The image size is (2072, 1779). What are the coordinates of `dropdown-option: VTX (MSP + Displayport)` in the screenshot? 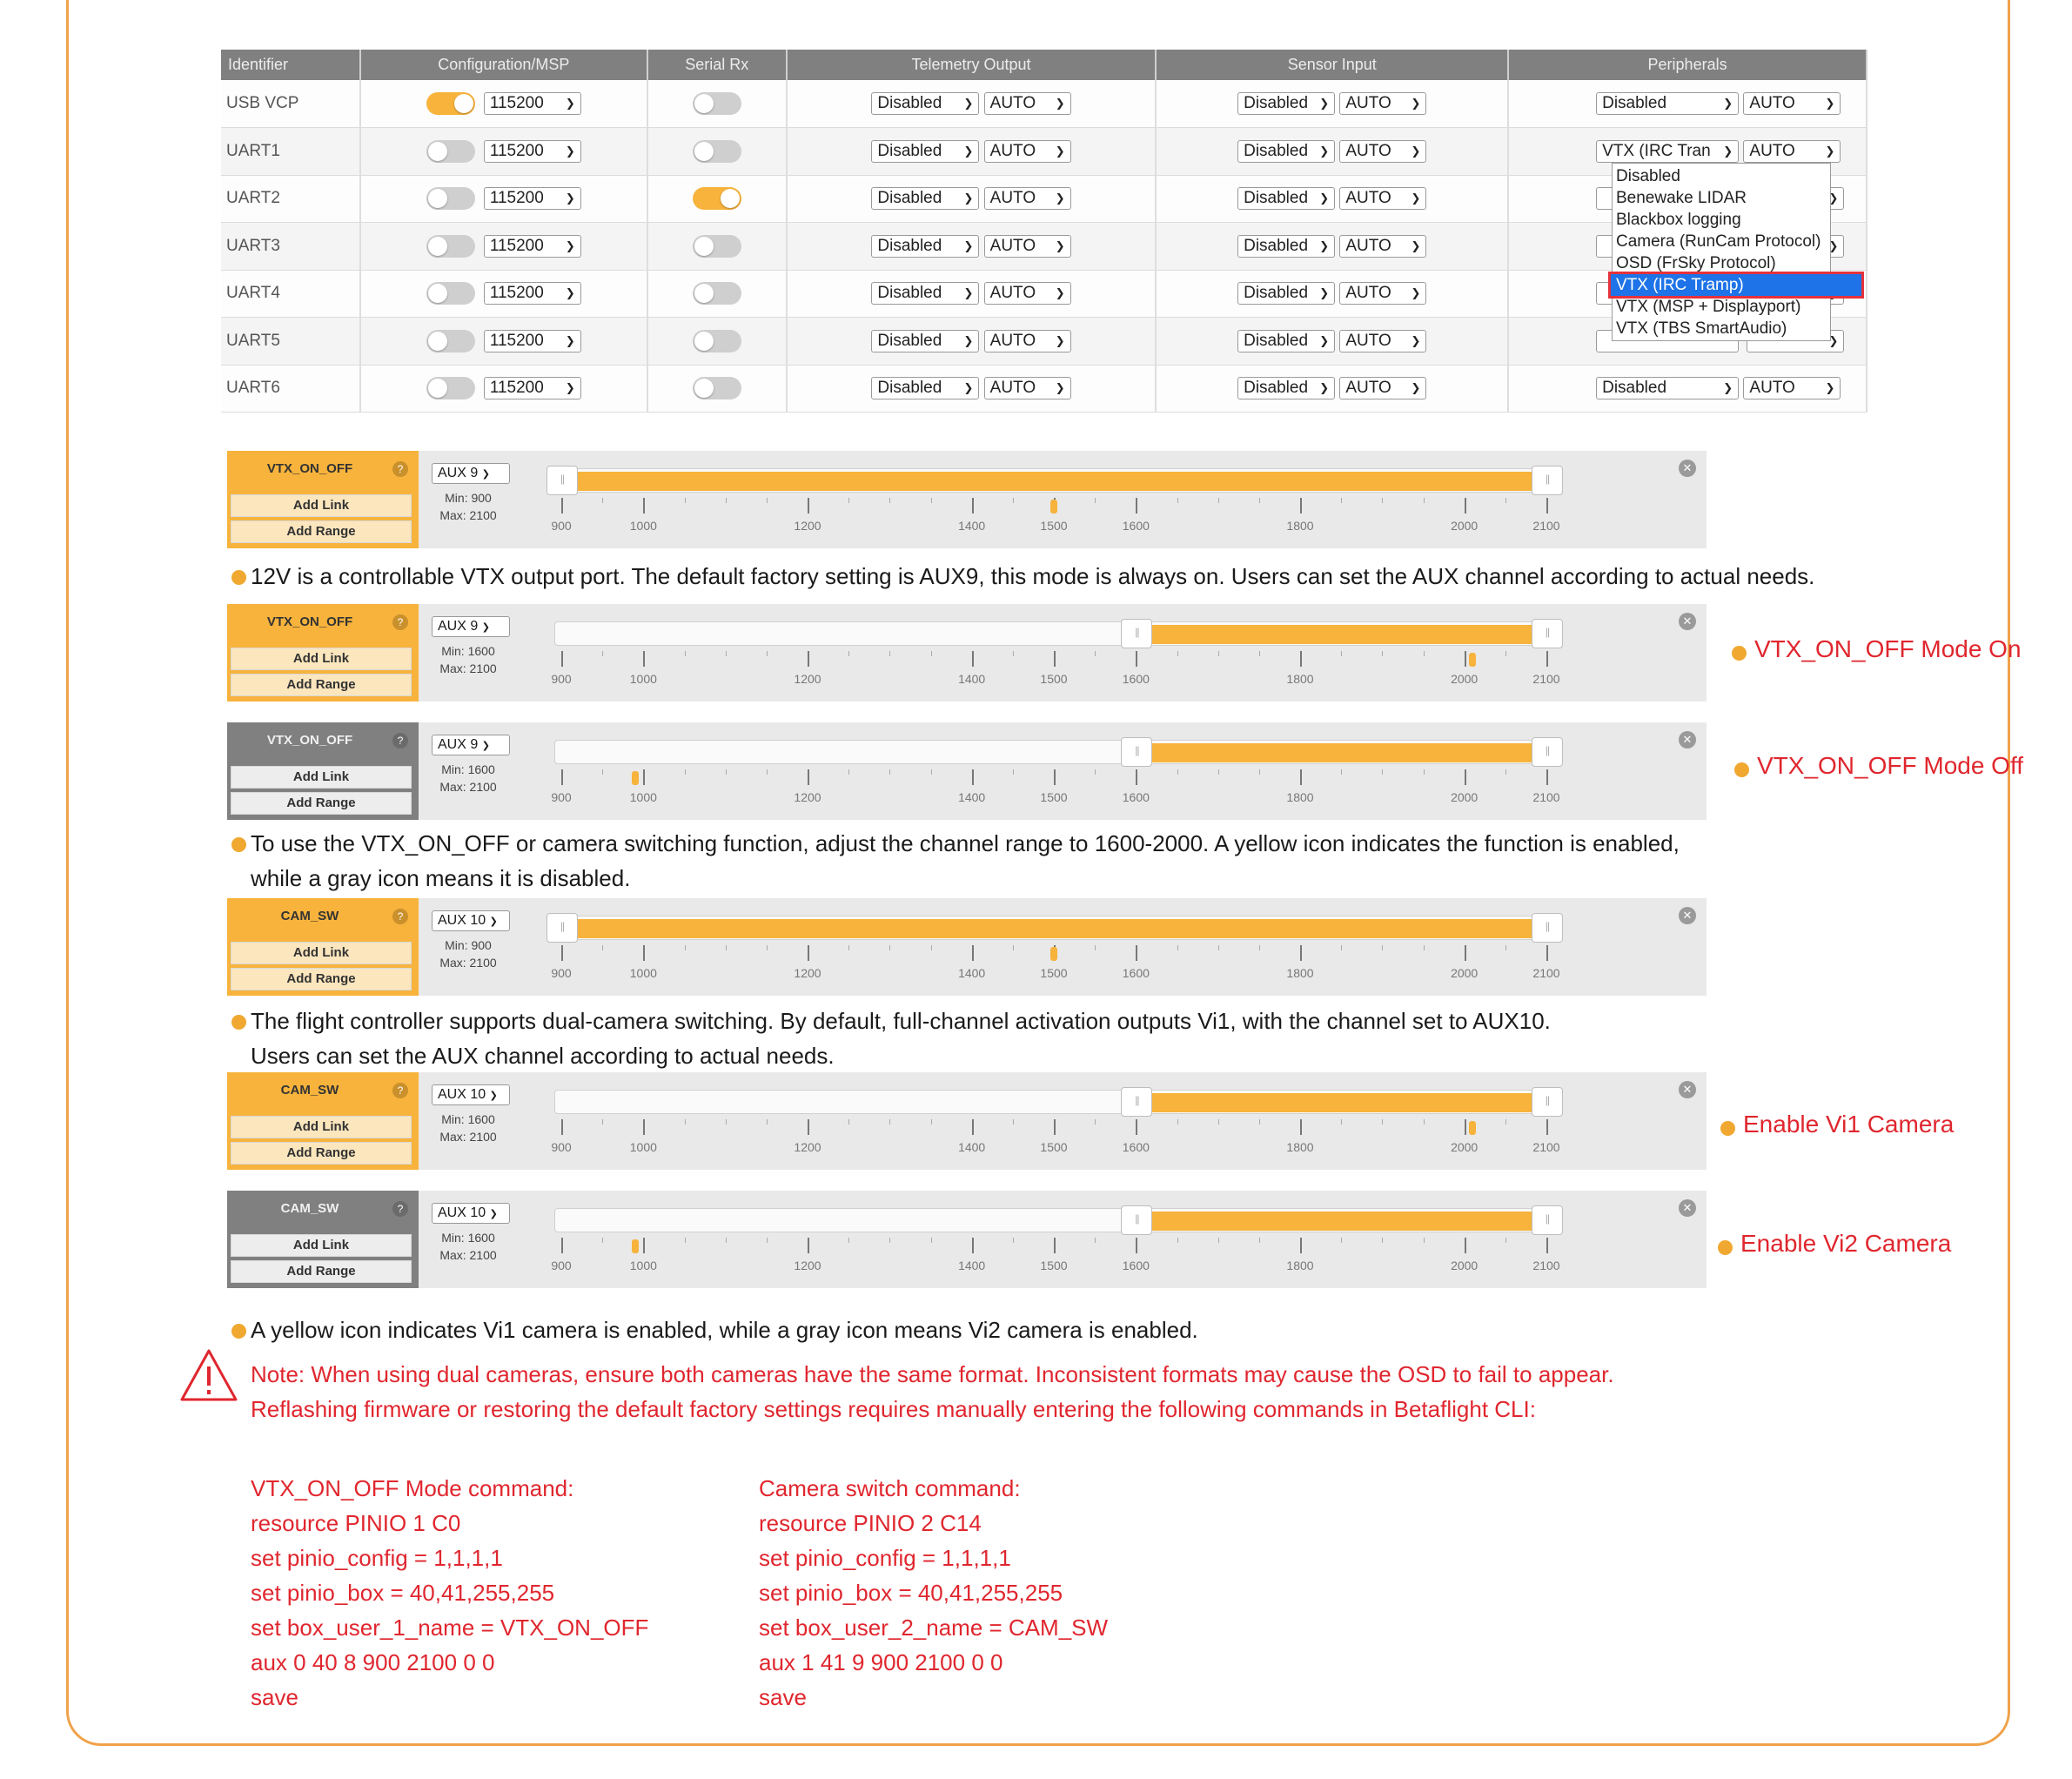 It's located at (1721, 307).